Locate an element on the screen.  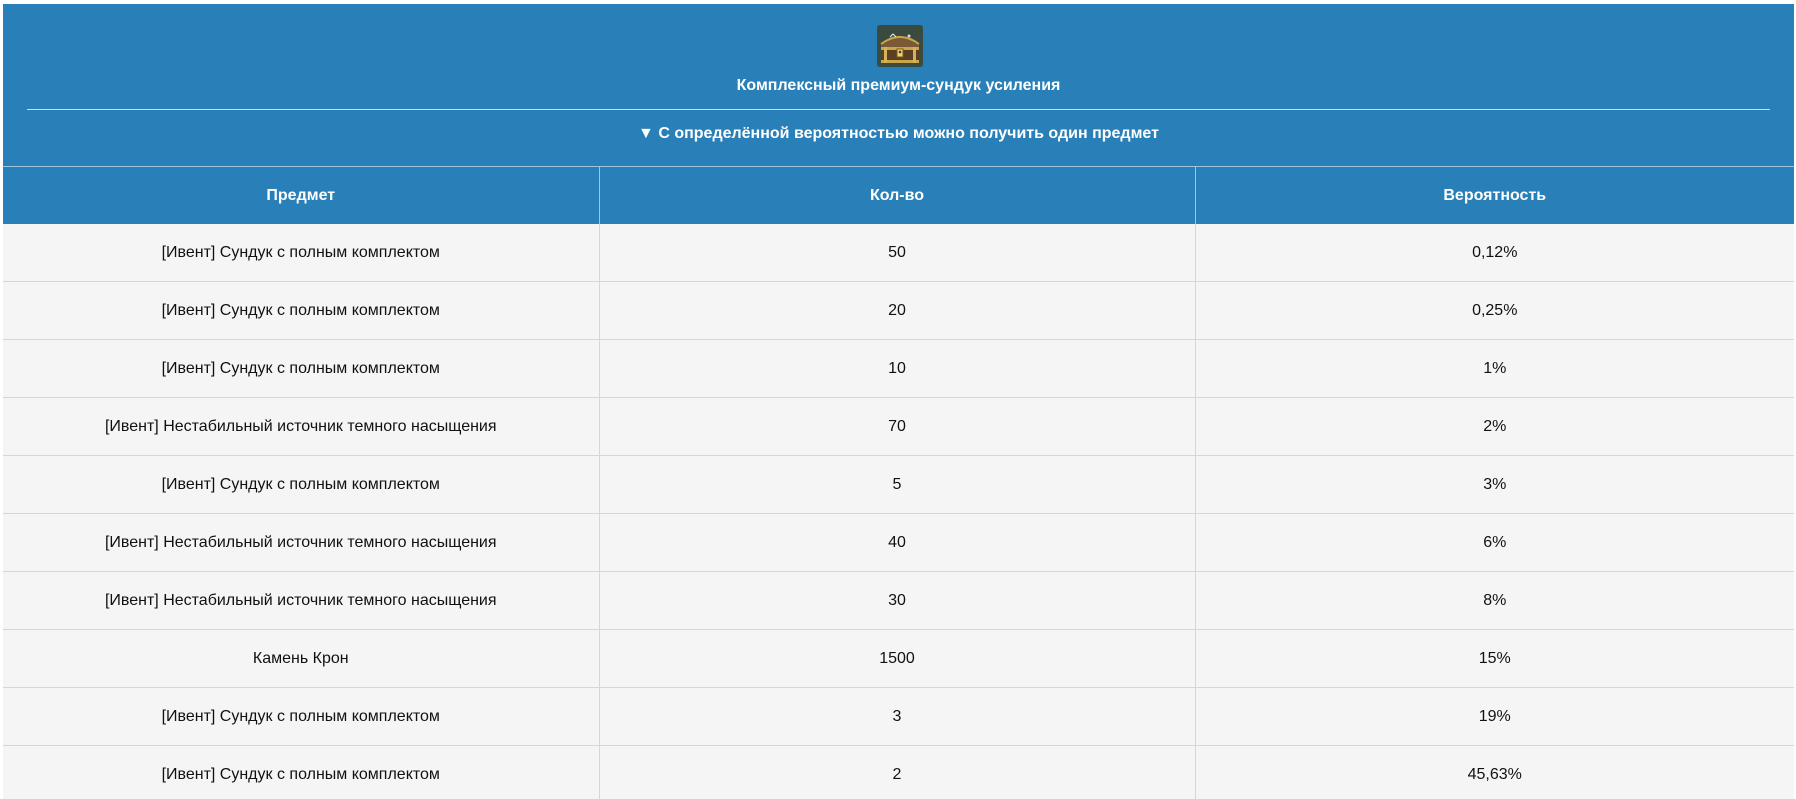
quantity-cell: 5 is located at coordinates (896, 484).